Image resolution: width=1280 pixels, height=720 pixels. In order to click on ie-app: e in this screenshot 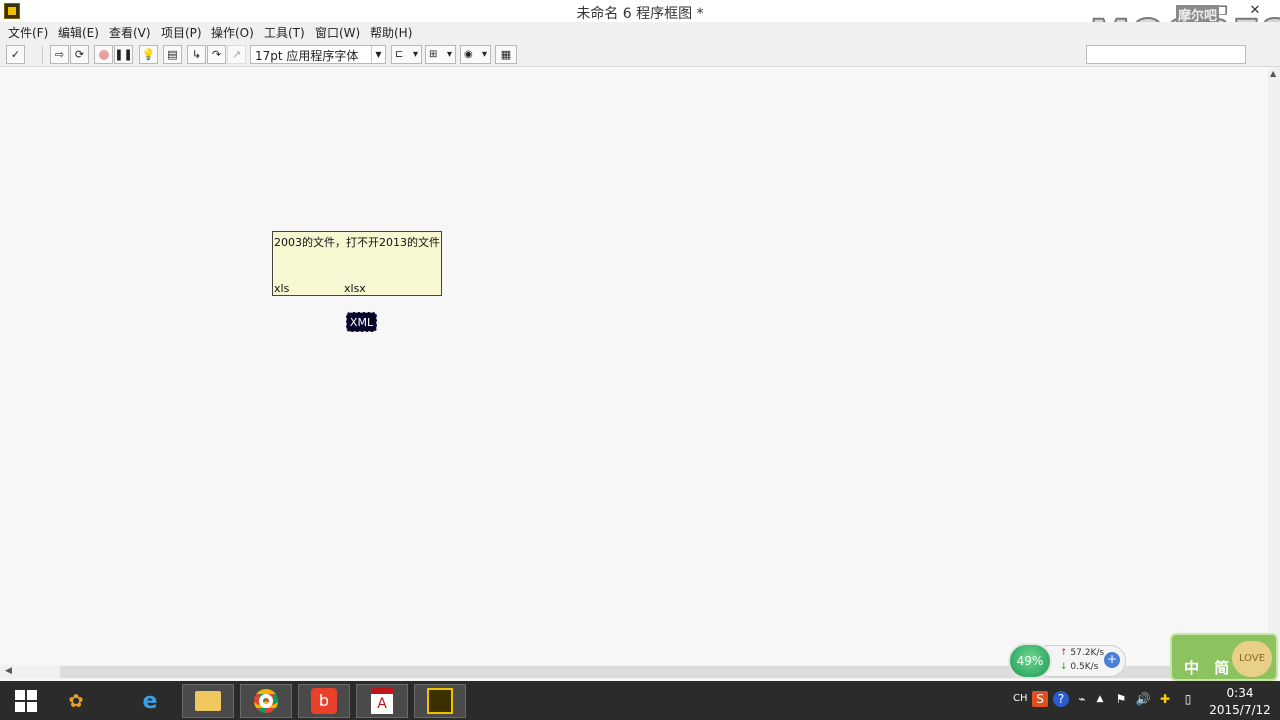, I will do `click(150, 701)`.